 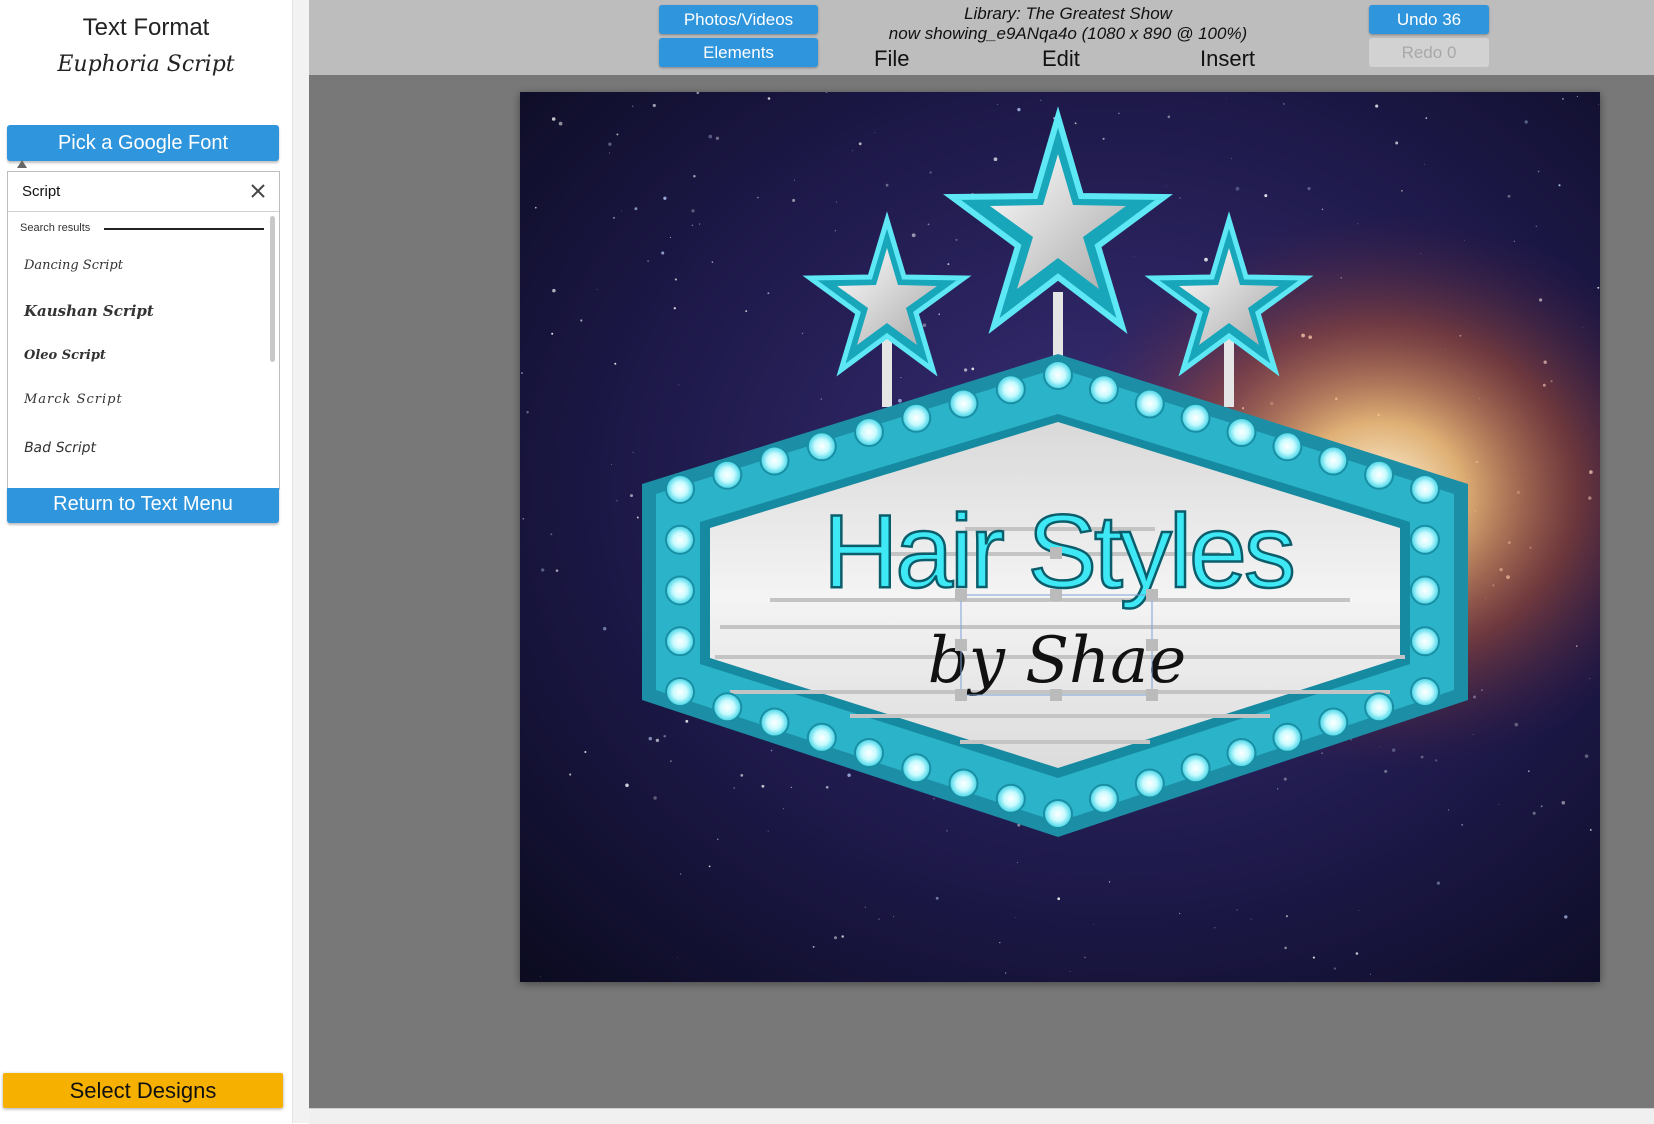 What do you see at coordinates (73, 265) in the screenshot?
I see `font-option-dancing-script: Dancing Script` at bounding box center [73, 265].